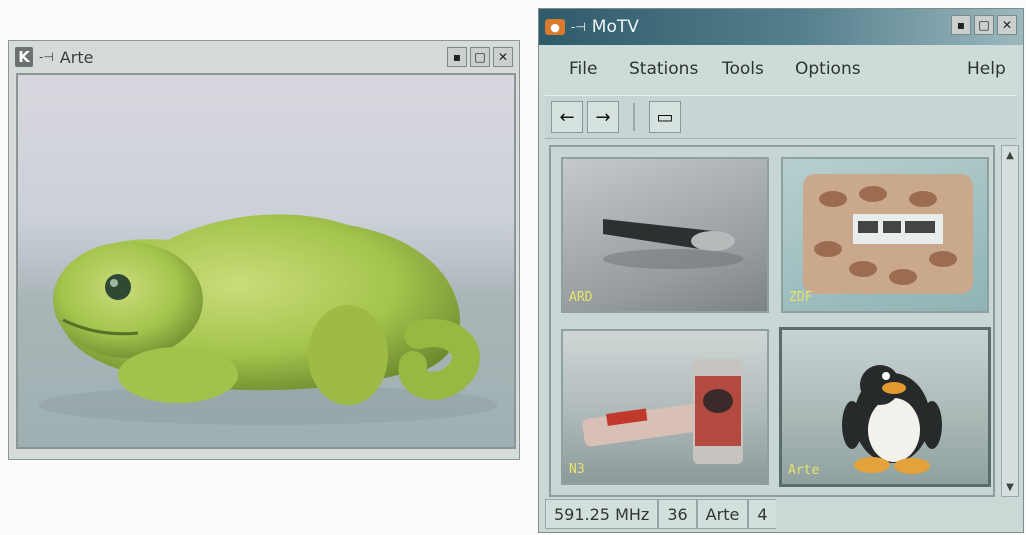 This screenshot has height=535, width=1026. Describe the element at coordinates (986, 69) in the screenshot. I see `menu-help: Help` at that location.